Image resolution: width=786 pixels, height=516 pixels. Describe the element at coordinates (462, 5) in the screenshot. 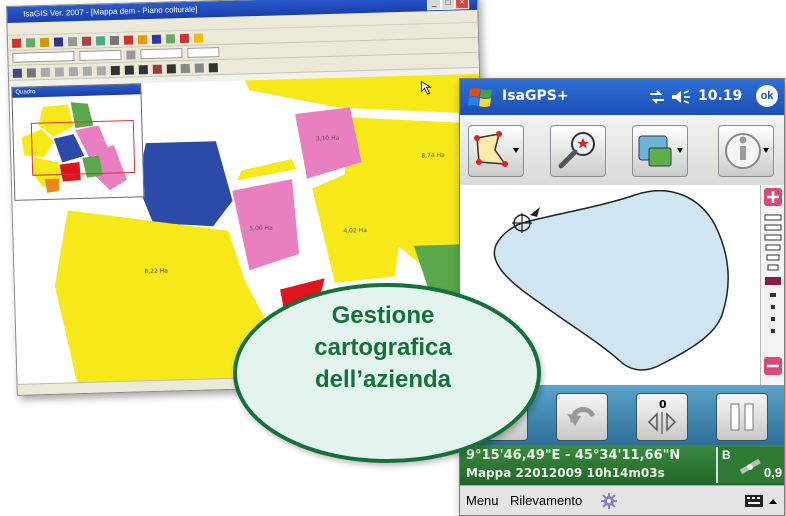

I see `close-button: ×` at that location.